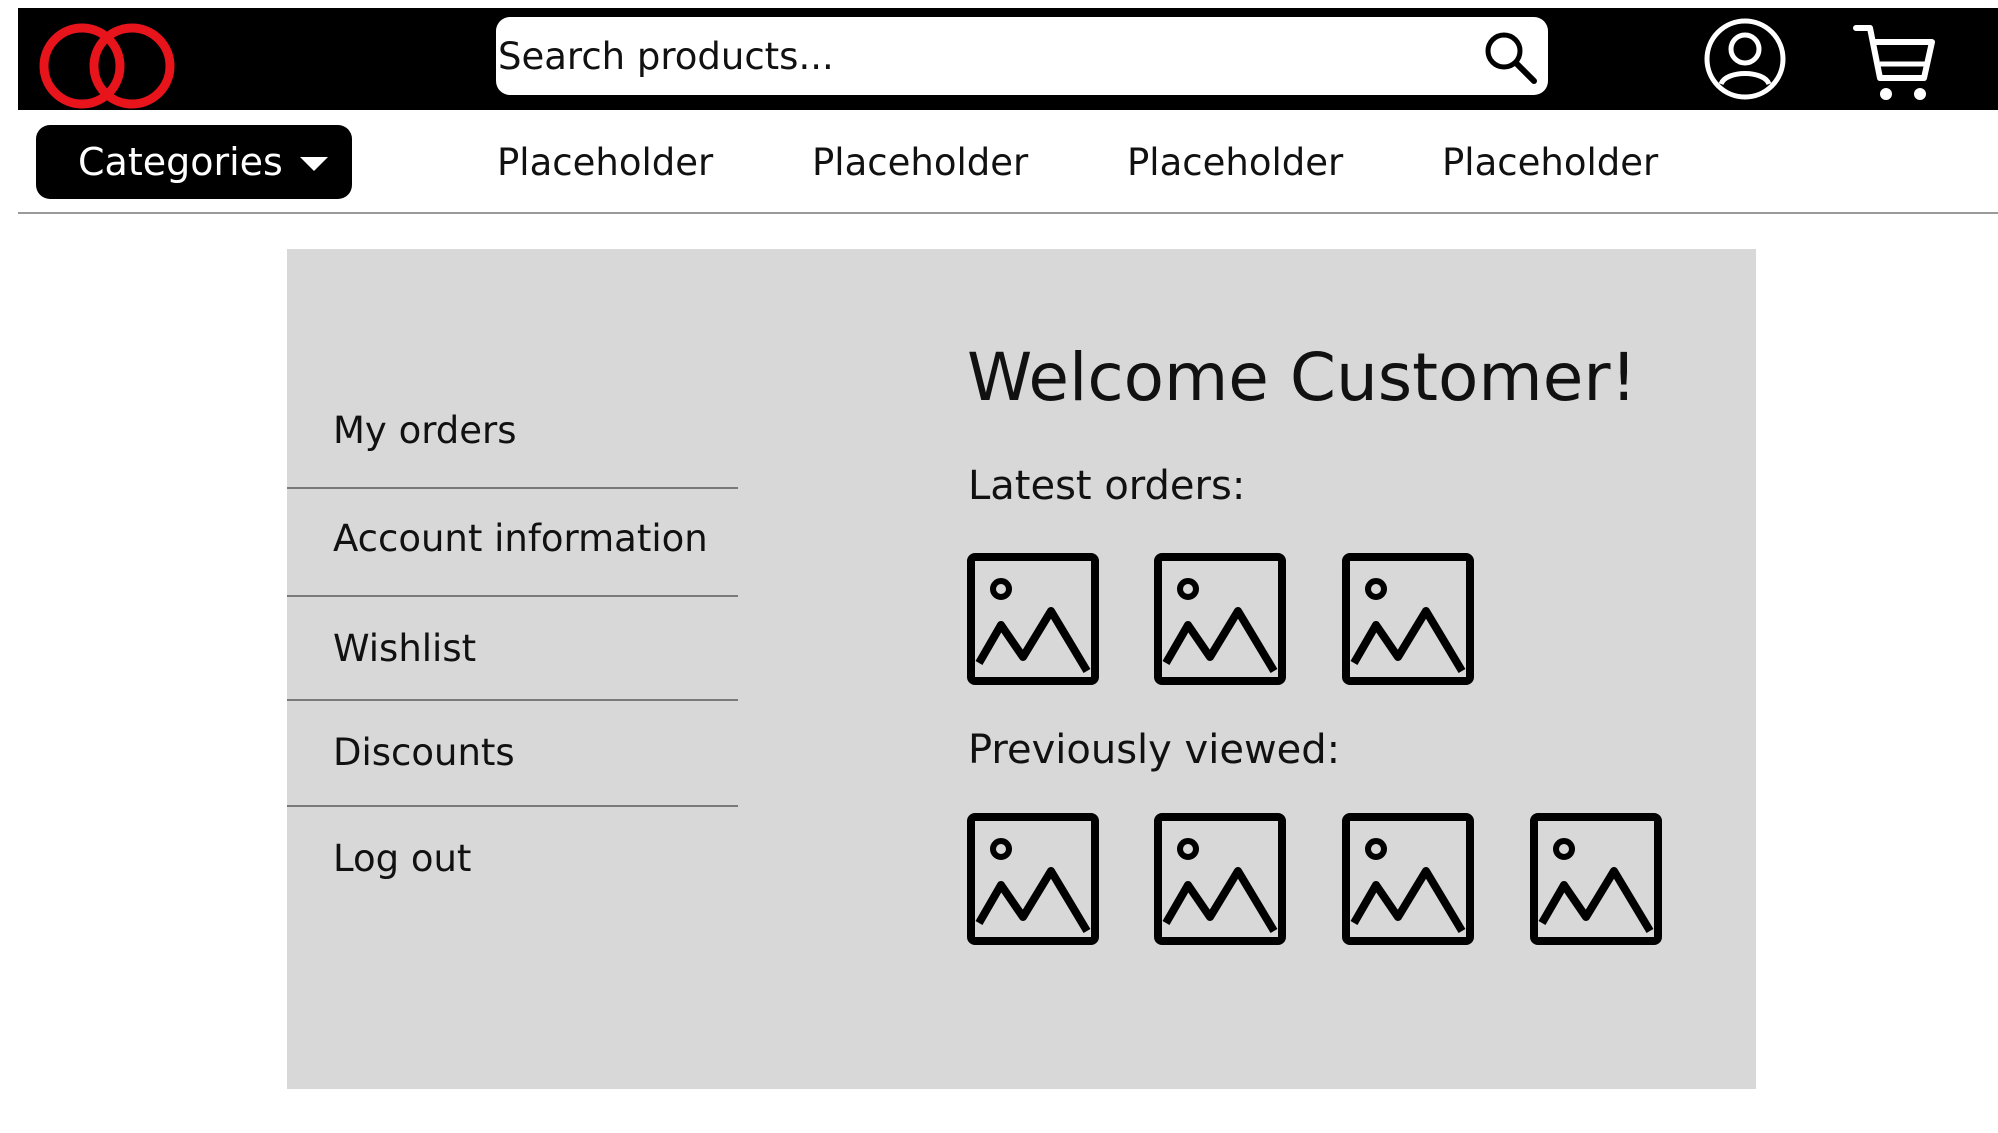 Image resolution: width=1998 pixels, height=1133 pixels. Describe the element at coordinates (405, 648) in the screenshot. I see `menu-item-label: Wishlist` at that location.